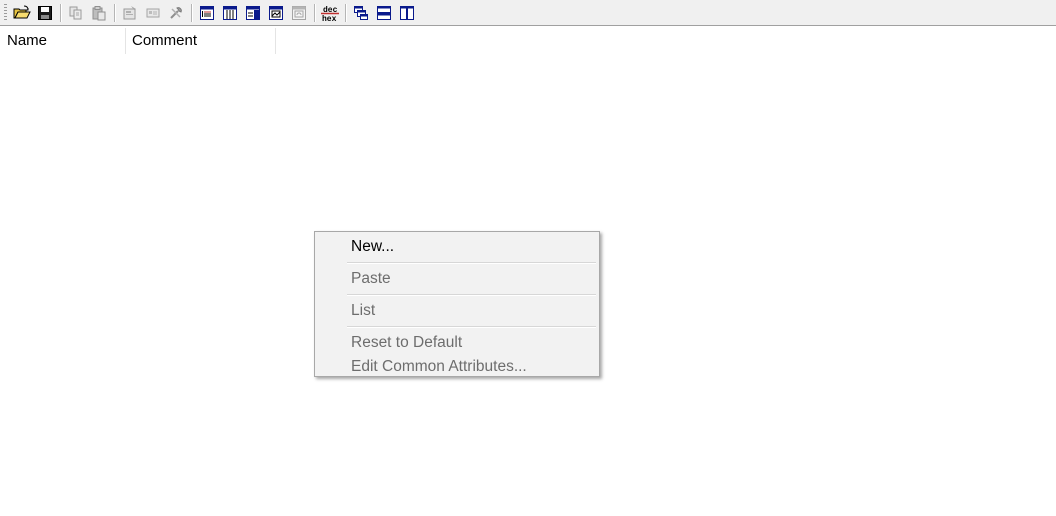 The image size is (1056, 516). I want to click on save-icon, so click(45, 13).